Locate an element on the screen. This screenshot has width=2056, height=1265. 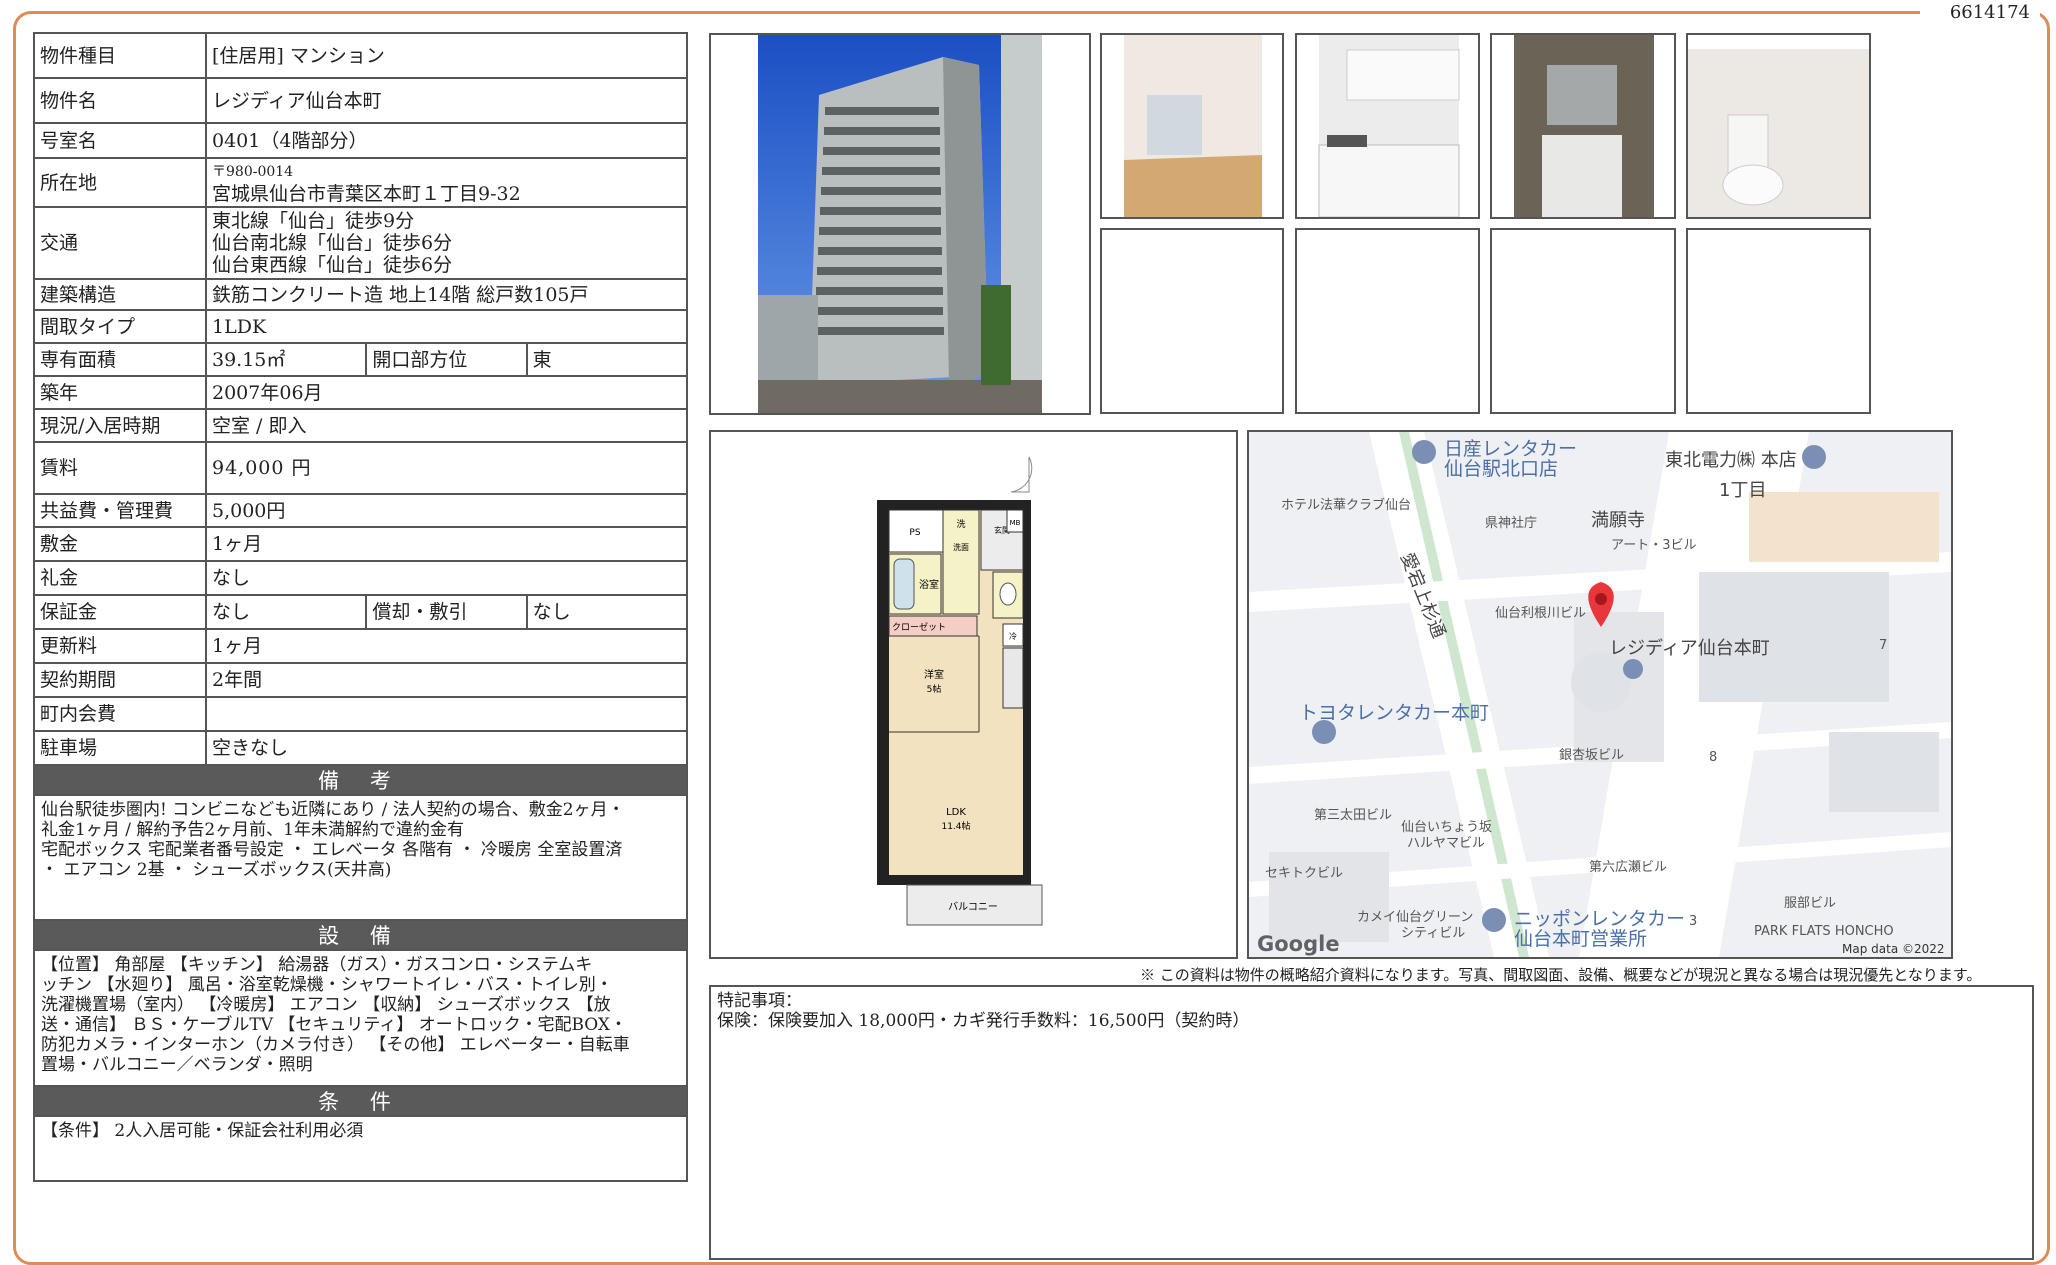
town-fee-value is located at coordinates (446, 714).